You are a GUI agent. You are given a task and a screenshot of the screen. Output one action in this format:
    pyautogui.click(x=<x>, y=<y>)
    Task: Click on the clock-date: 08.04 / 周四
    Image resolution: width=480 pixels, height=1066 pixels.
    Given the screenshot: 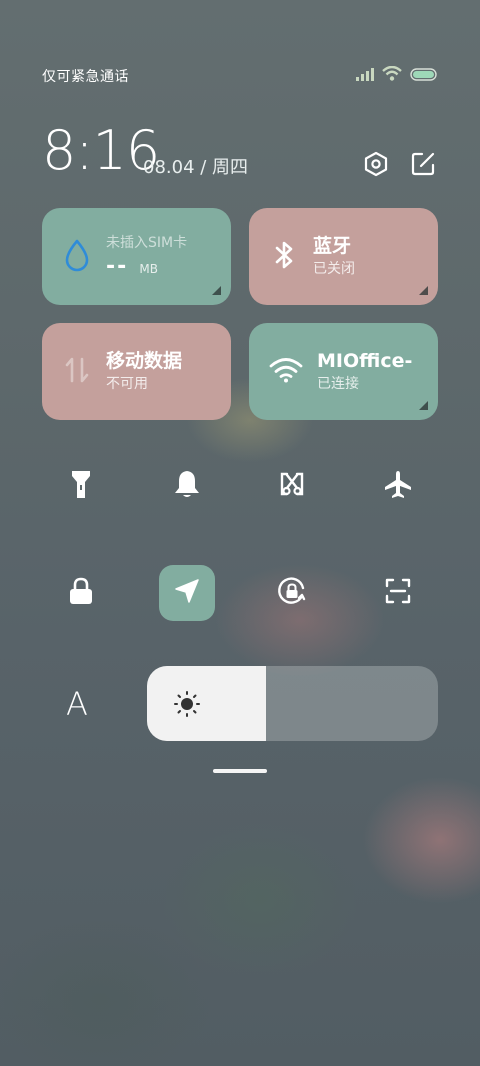 What is the action you would take?
    pyautogui.click(x=196, y=167)
    